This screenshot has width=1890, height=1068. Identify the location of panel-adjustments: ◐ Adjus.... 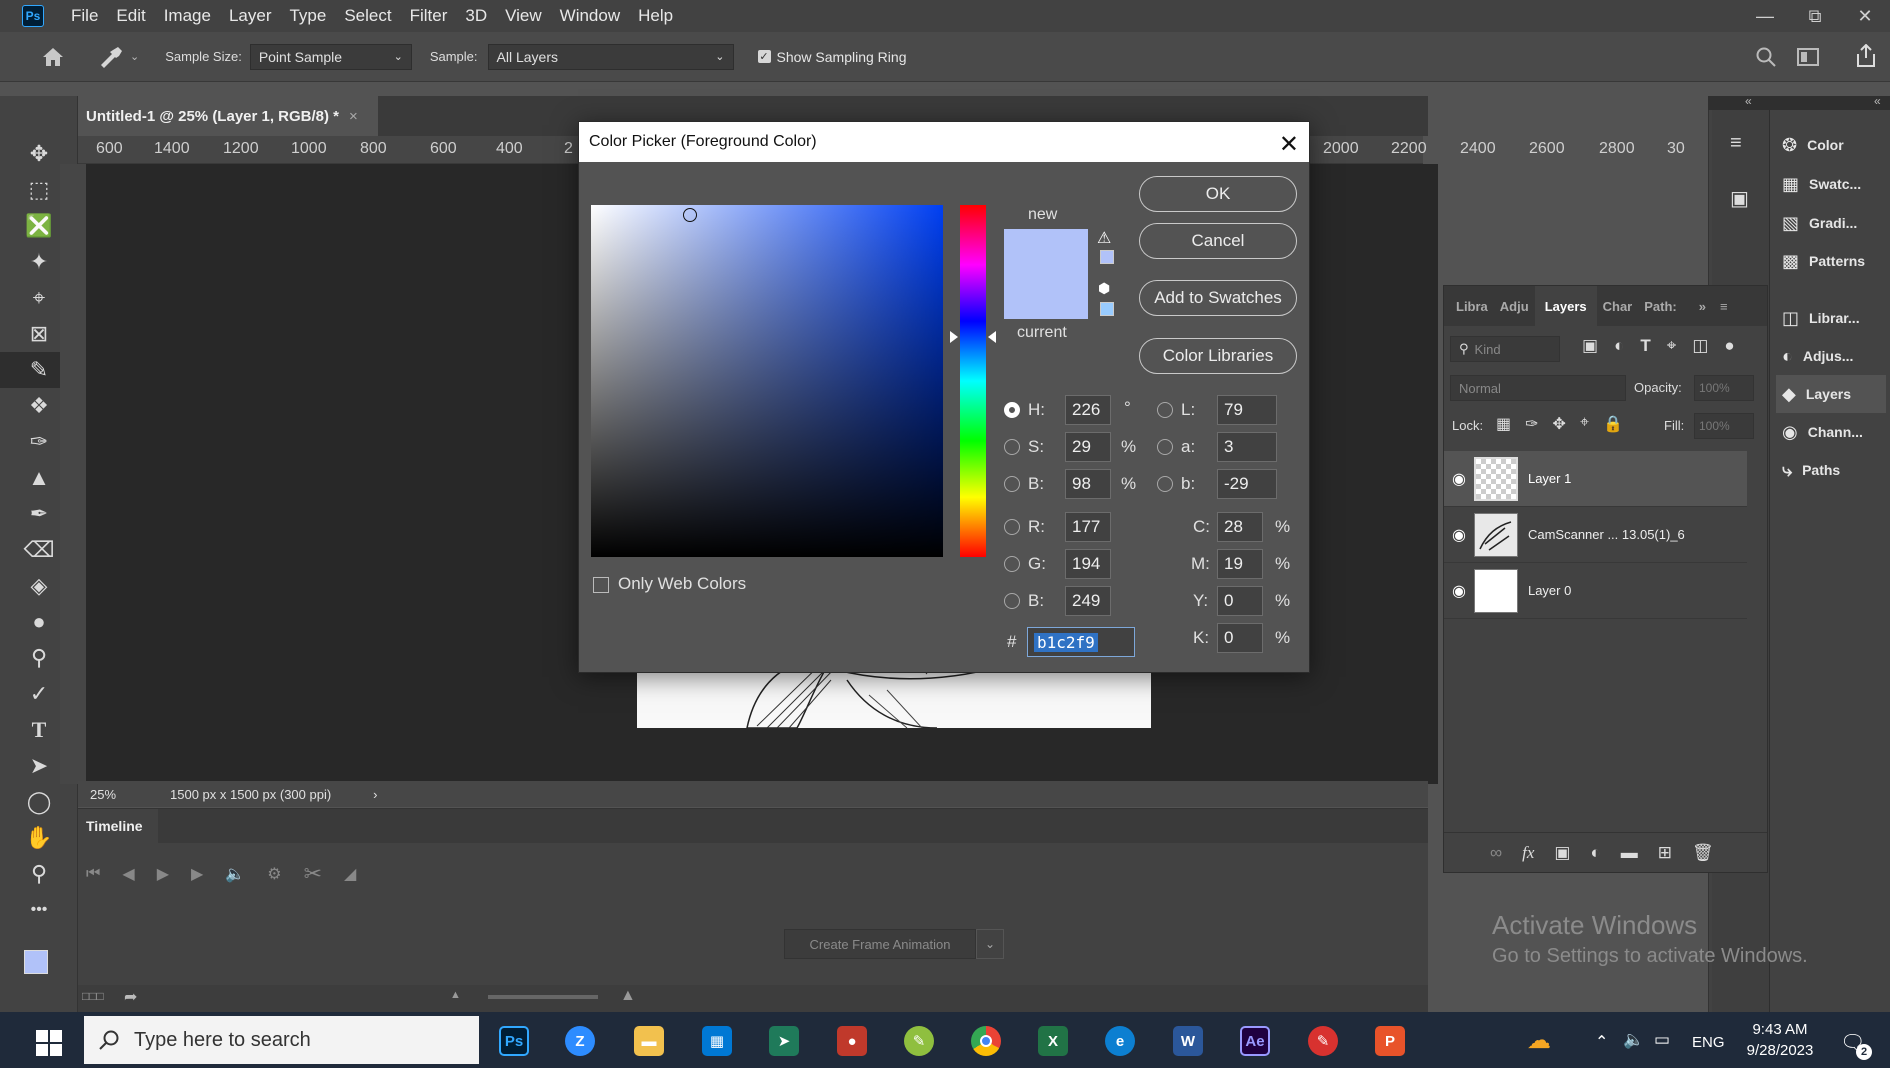
(1817, 356).